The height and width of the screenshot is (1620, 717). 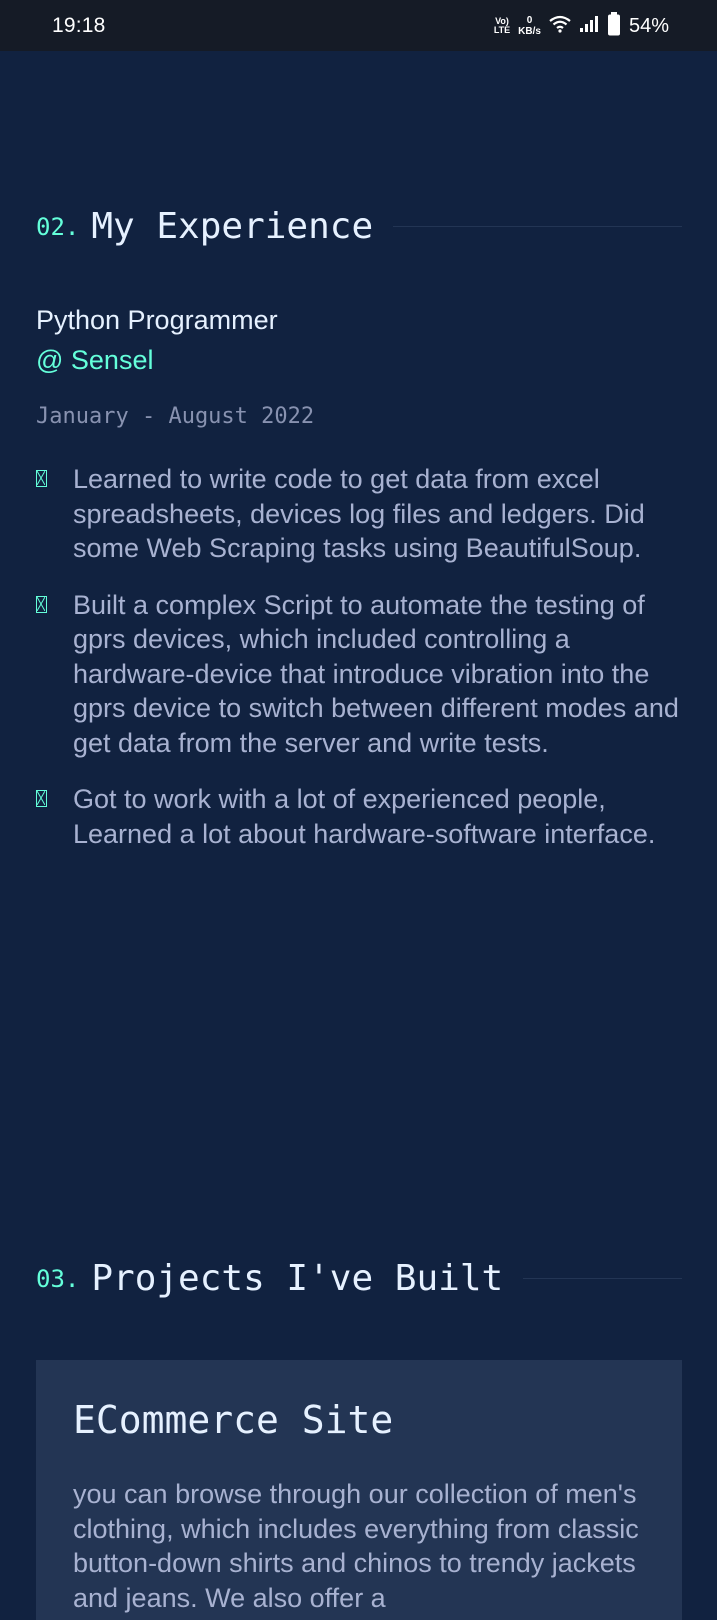 What do you see at coordinates (232, 226) in the screenshot?
I see `experience-section-title: My Experience` at bounding box center [232, 226].